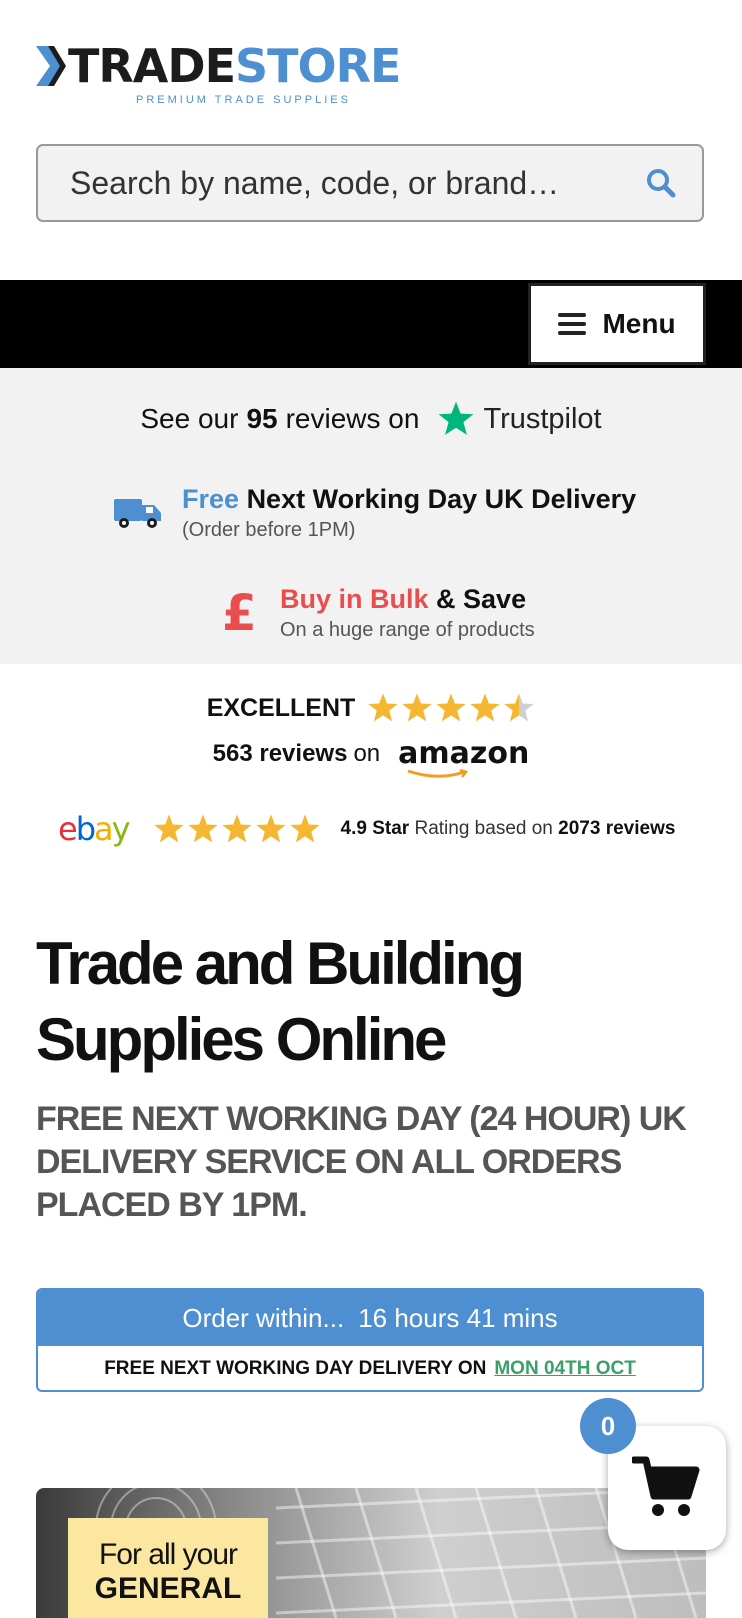 The image size is (742, 1618). I want to click on countdown-delivery-text: FREE NEXT WORKING DAY DELIVERY ON, so click(295, 1368).